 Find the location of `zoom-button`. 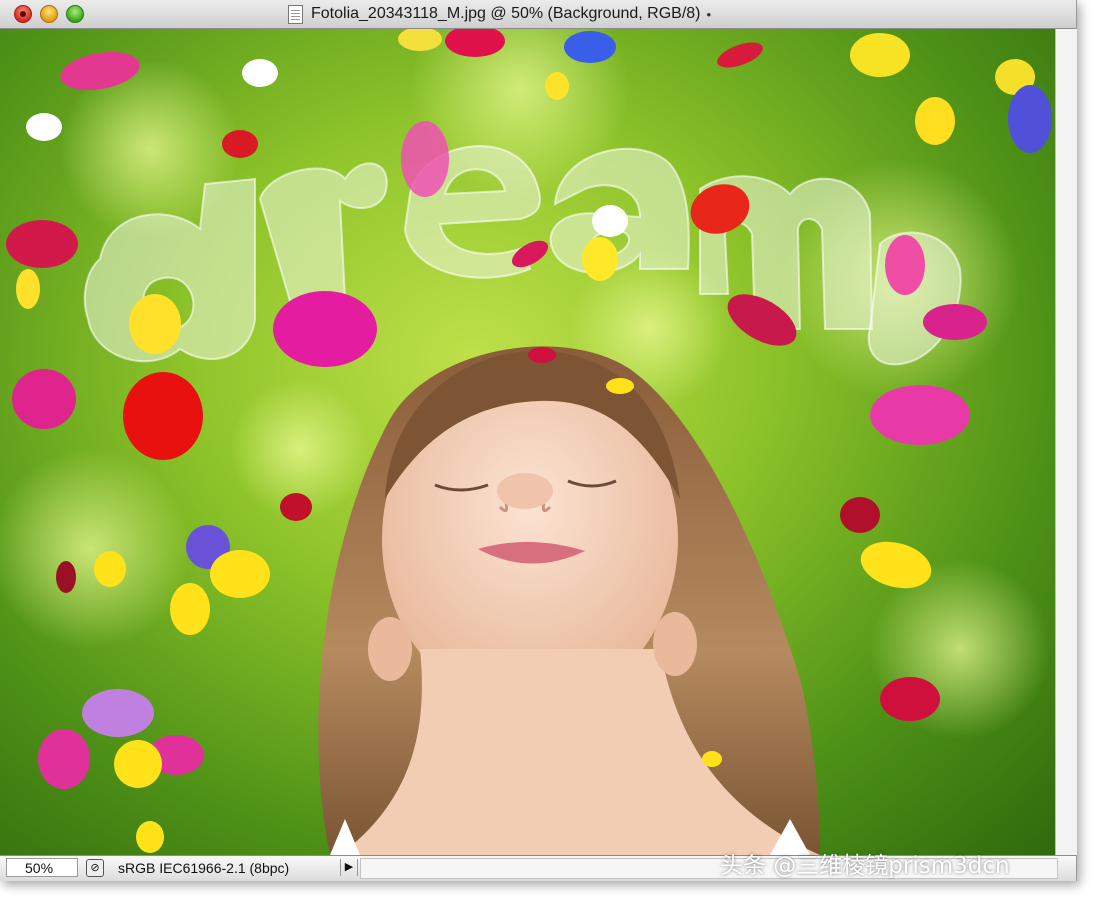

zoom-button is located at coordinates (75, 14).